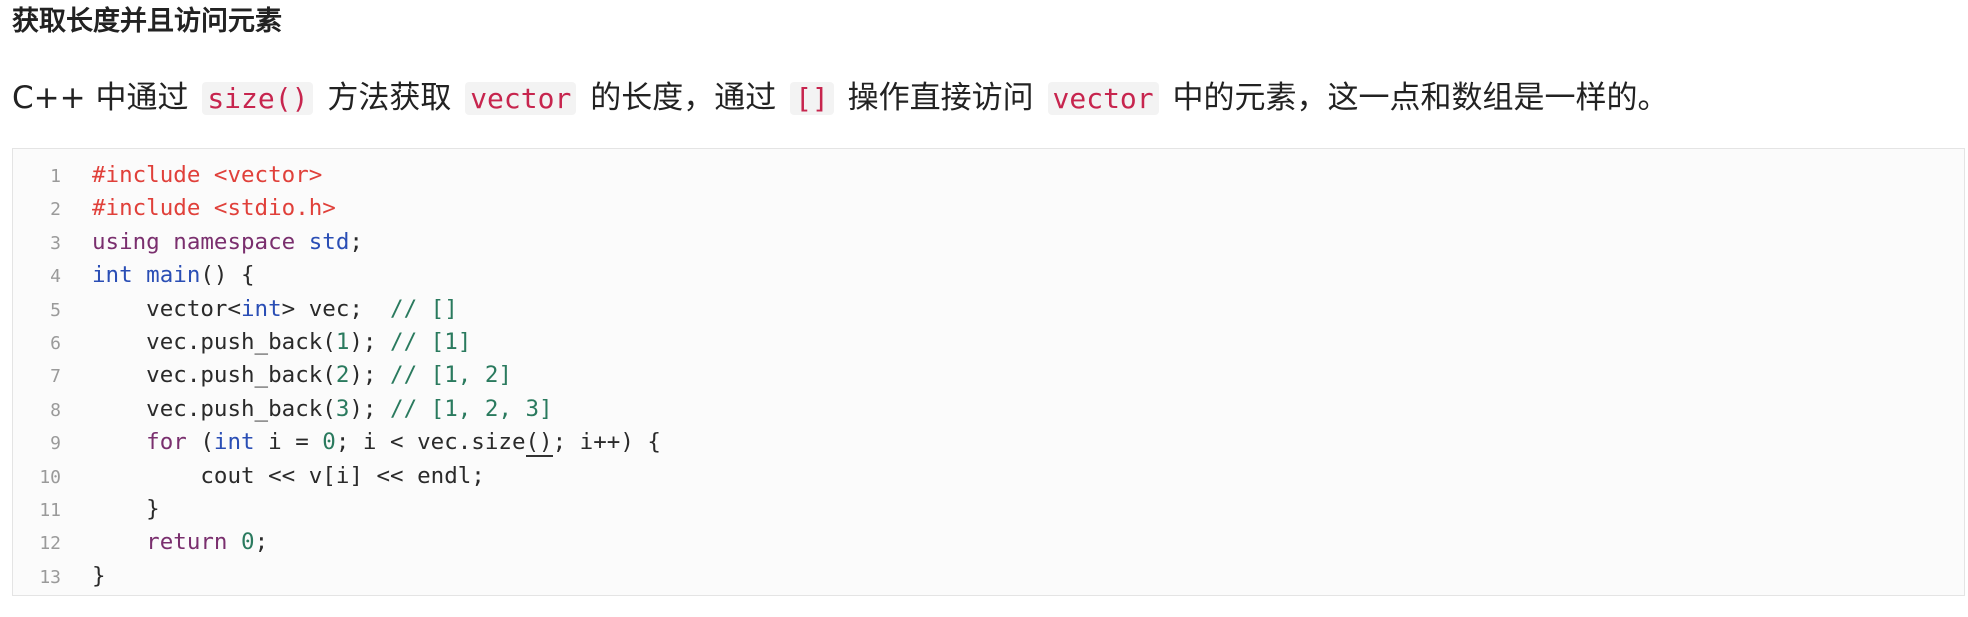  I want to click on line-number: 12, so click(50, 544).